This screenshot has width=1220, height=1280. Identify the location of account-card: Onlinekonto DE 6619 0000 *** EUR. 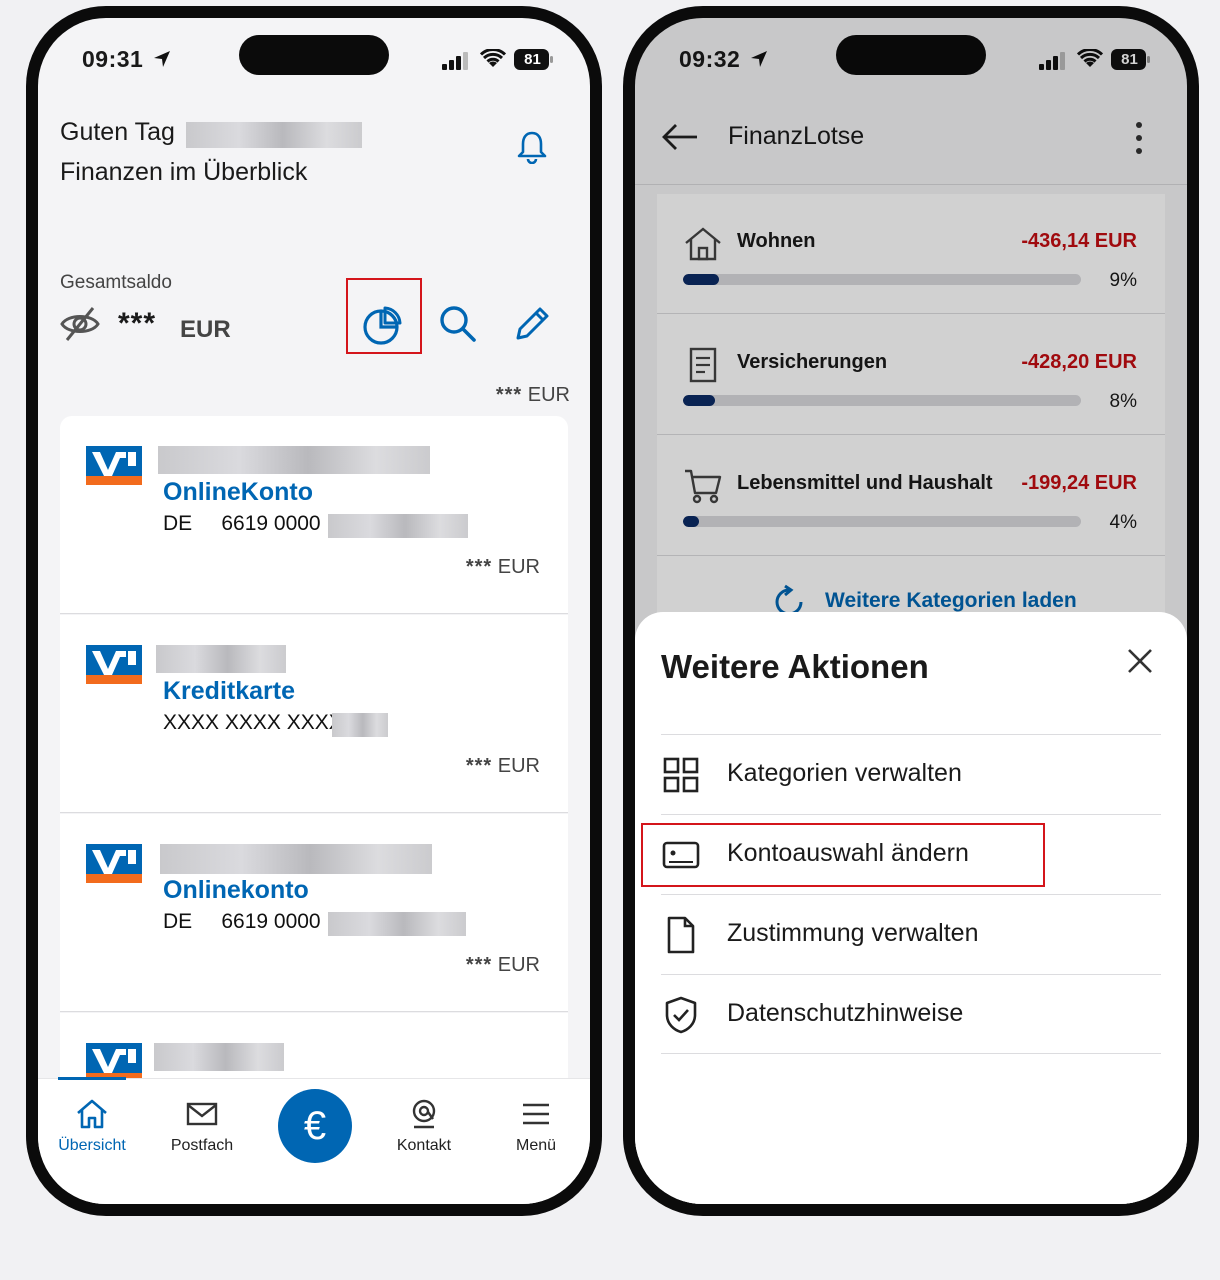
(314, 913).